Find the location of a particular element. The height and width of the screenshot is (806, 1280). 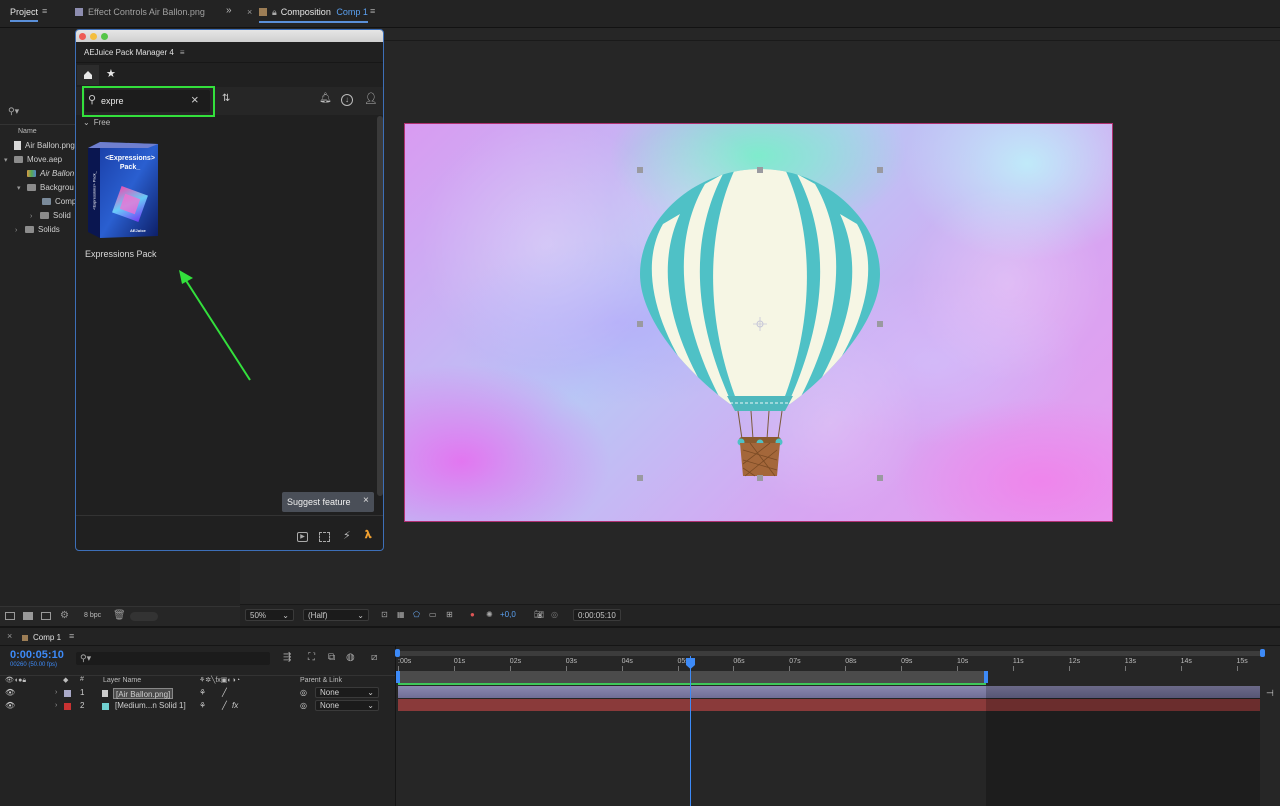

select-area-icon is located at coordinates (324, 537).